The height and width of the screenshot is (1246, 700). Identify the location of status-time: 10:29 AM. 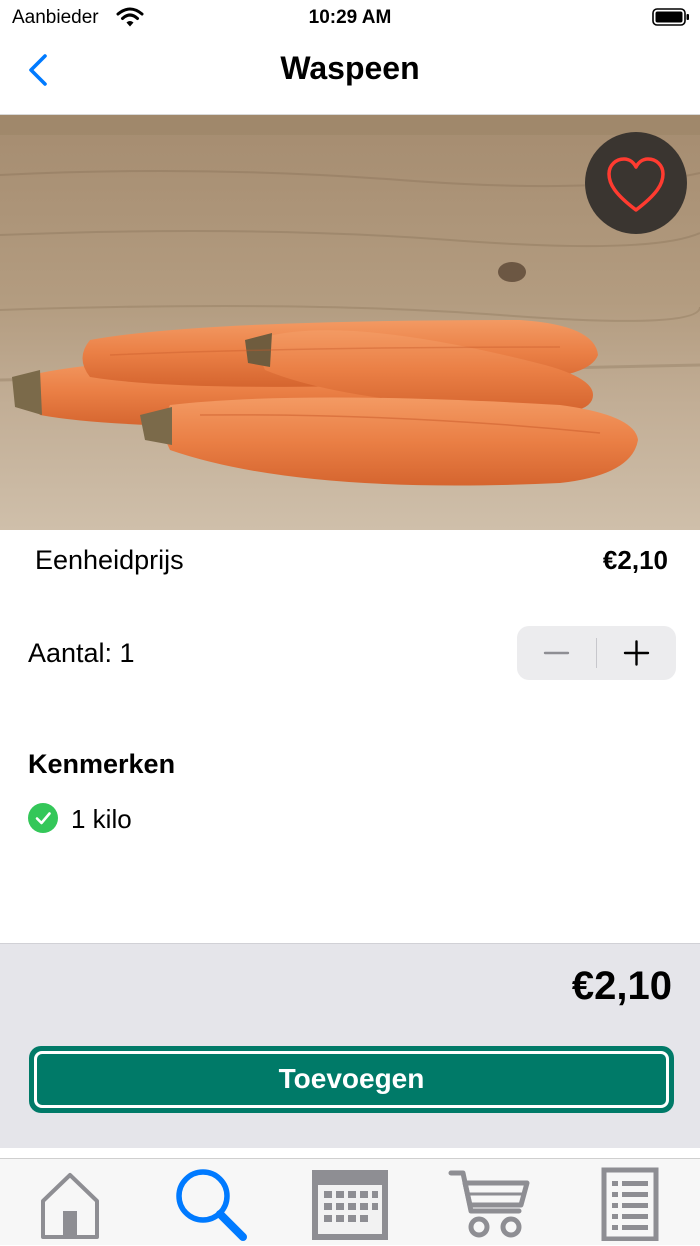
(350, 17).